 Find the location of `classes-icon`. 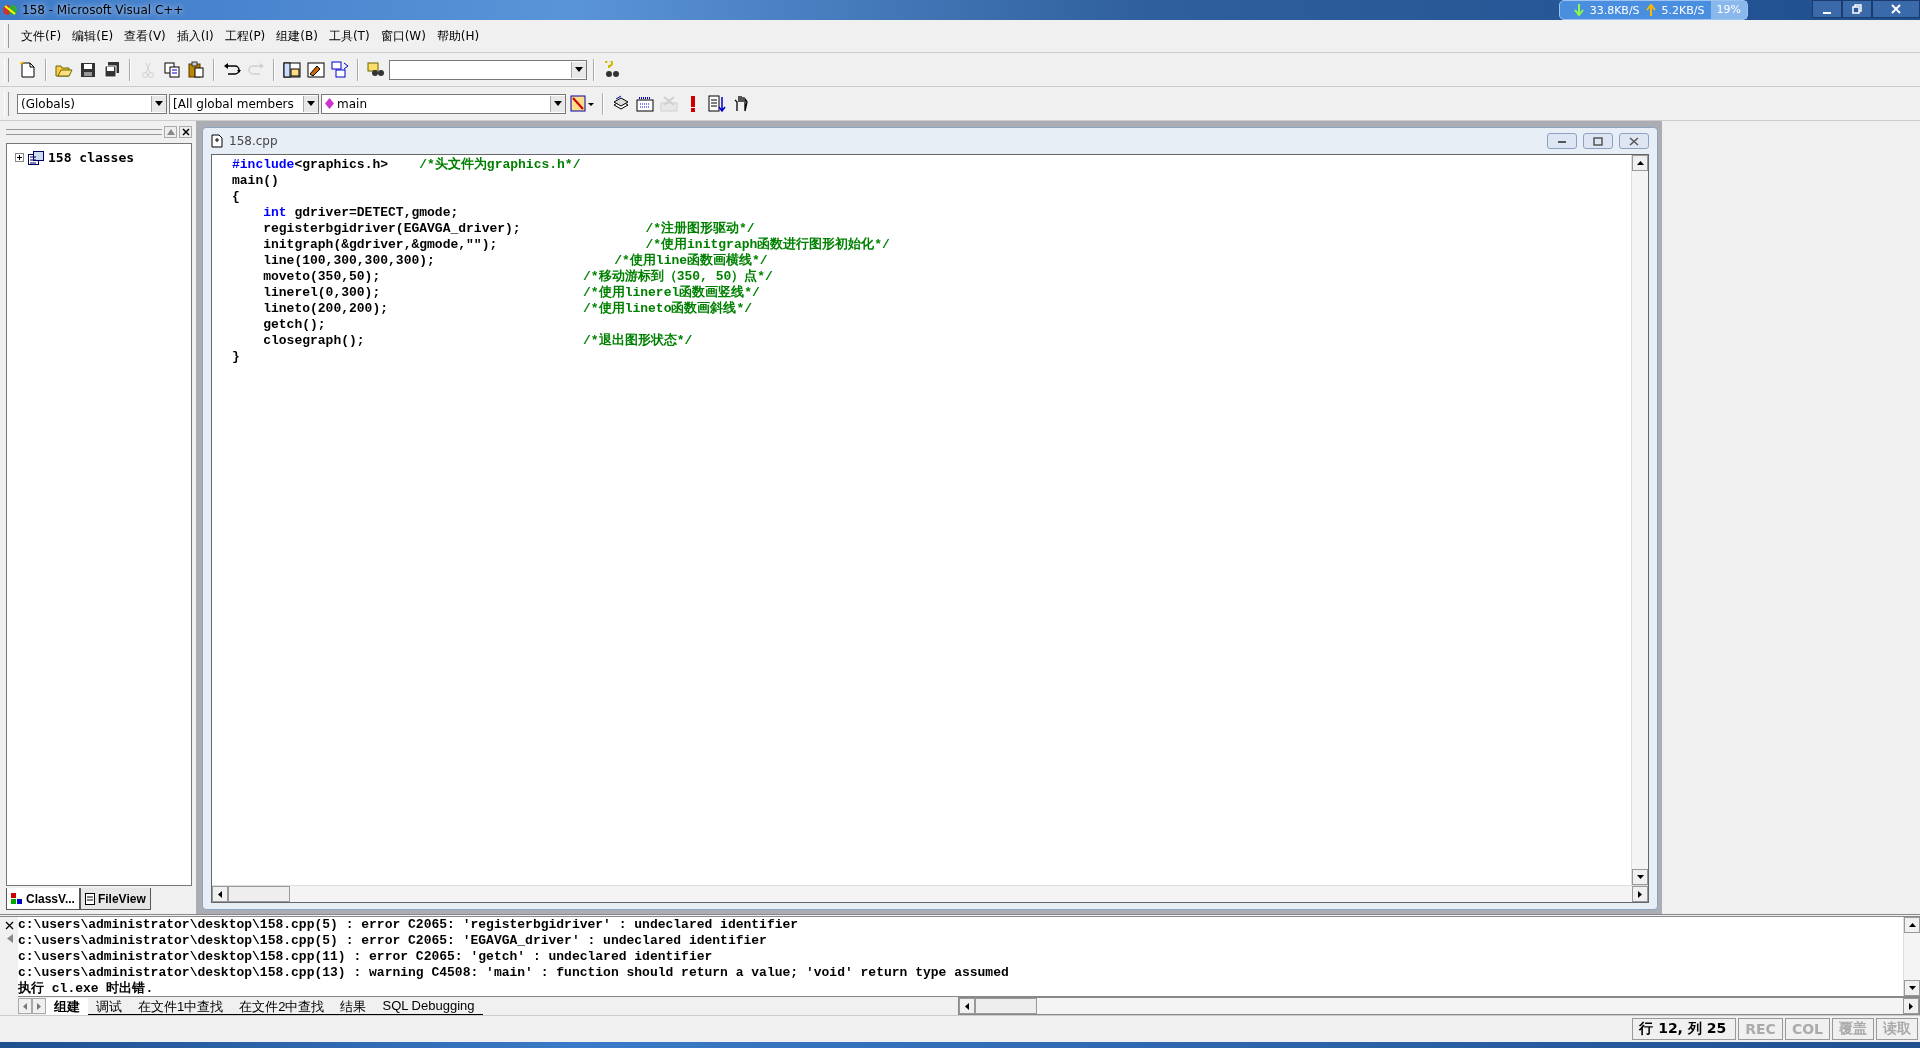

classes-icon is located at coordinates (36, 157).